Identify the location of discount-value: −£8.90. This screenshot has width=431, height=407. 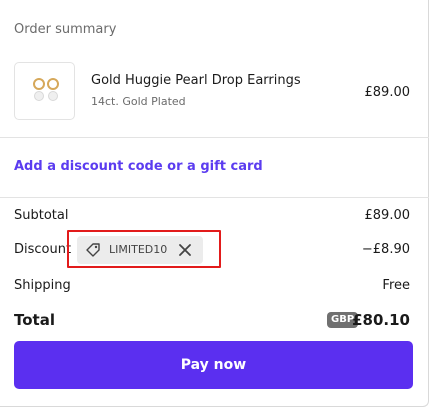
(385, 249).